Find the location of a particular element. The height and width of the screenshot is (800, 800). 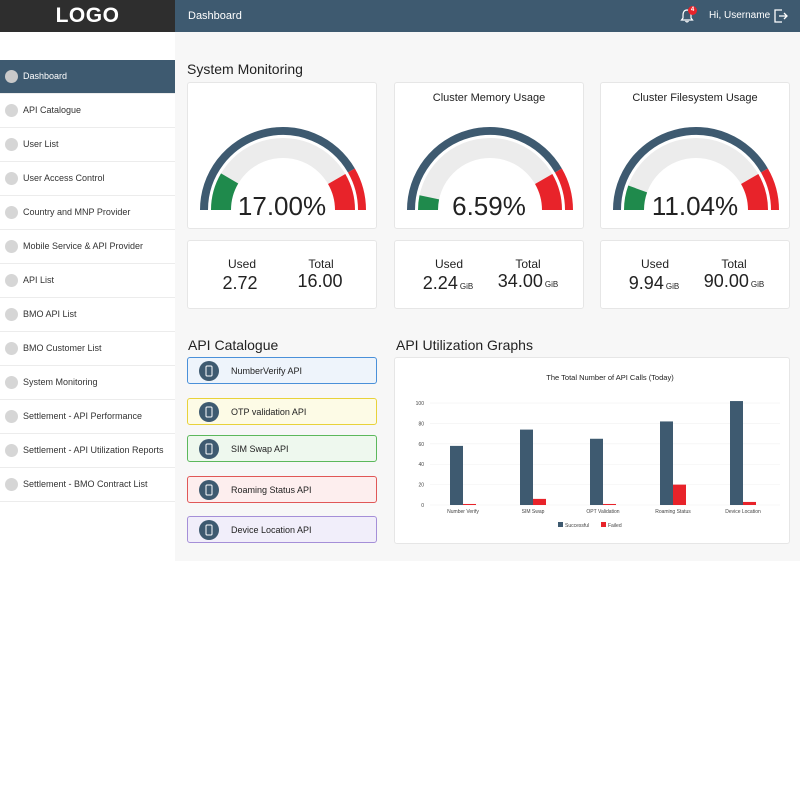

sidebar-item-label: Settlement - API Performance is located at coordinates (83, 416).